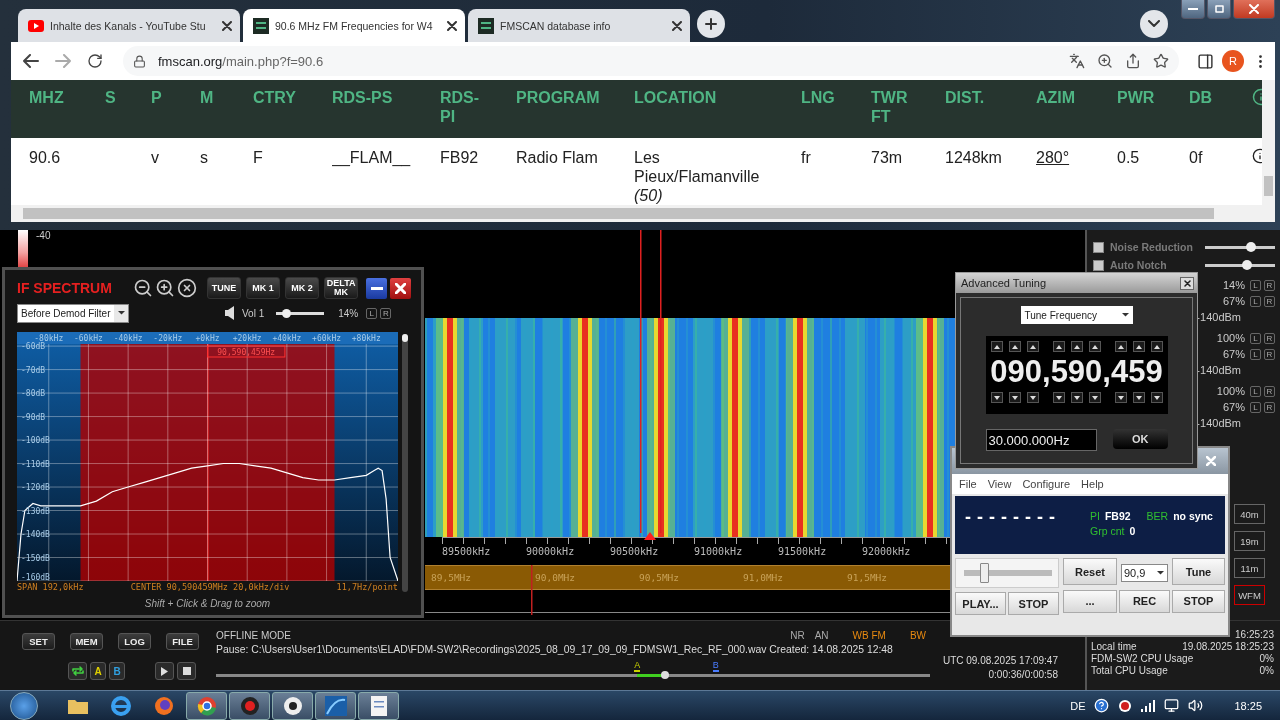 Image resolution: width=1280 pixels, height=720 pixels. I want to click on document-icon, so click(378, 705).